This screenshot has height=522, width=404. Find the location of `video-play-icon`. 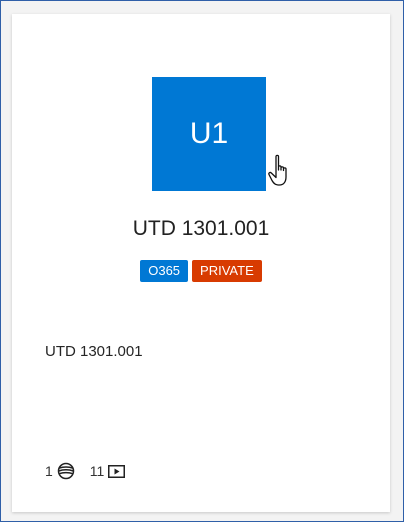

video-play-icon is located at coordinates (117, 471).